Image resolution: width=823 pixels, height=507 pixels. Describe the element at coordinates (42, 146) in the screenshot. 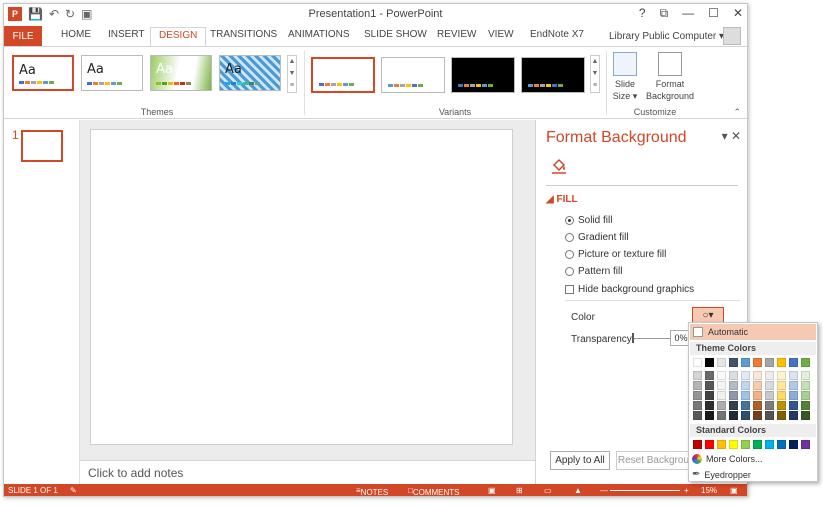

I see `slide-thumbnail` at that location.